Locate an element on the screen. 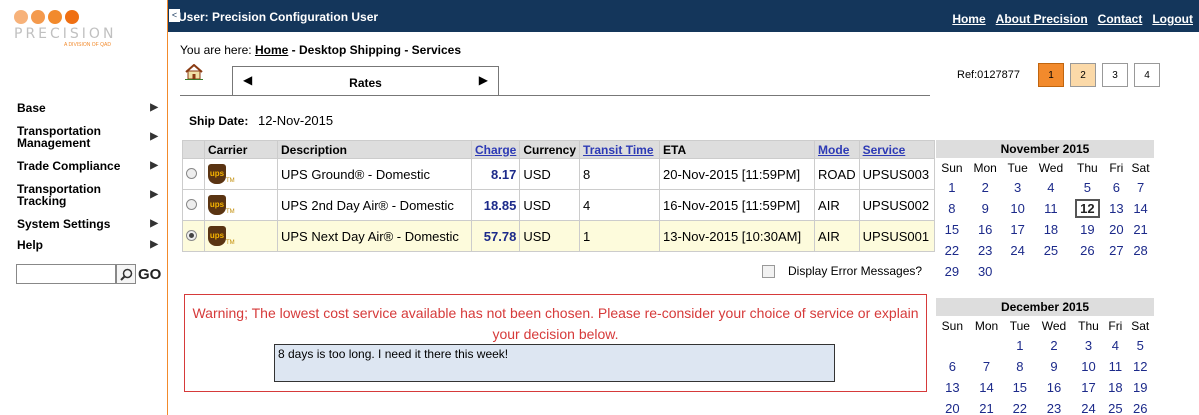 Image resolution: width=1199 pixels, height=415 pixels. calendar-day: 27 is located at coordinates (1117, 250).